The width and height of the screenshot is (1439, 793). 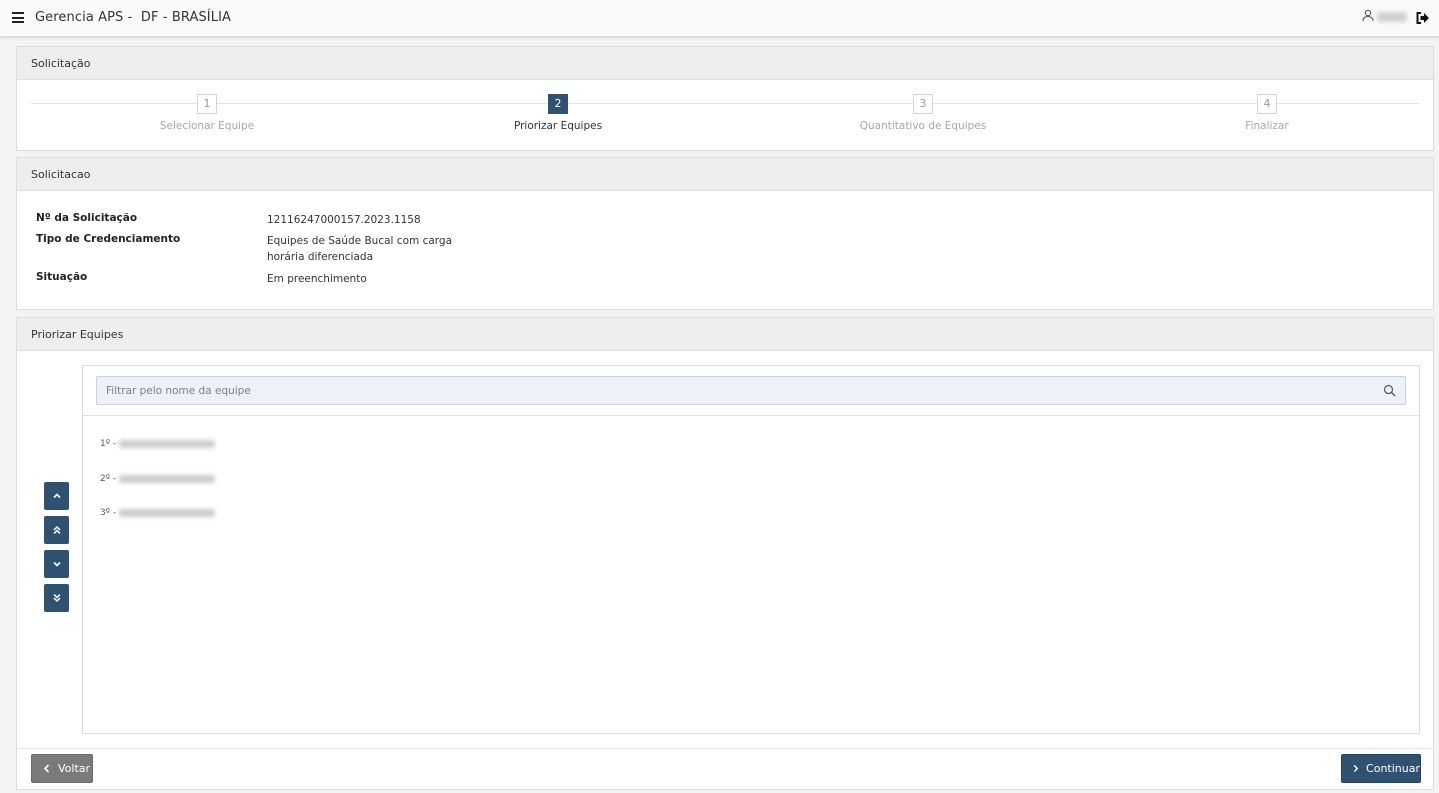 I want to click on footer-divider, so click(x=725, y=748).